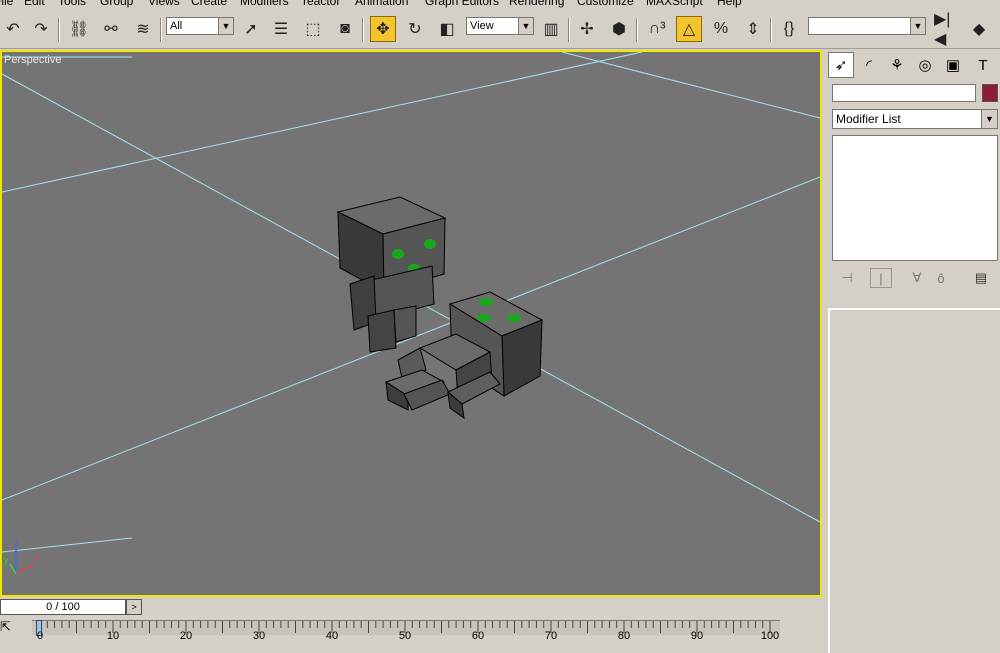 Image resolution: width=1000 pixels, height=653 pixels. What do you see at coordinates (63, 607) in the screenshot?
I see `frame-indicator: 0 / 100` at bounding box center [63, 607].